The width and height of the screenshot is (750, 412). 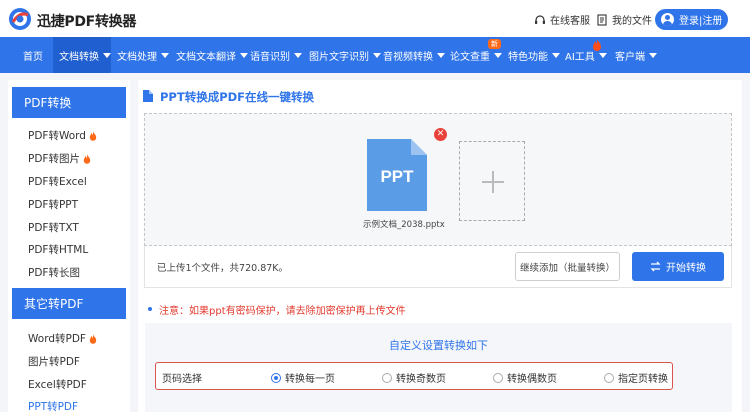 I want to click on add-file-button, so click(x=492, y=181).